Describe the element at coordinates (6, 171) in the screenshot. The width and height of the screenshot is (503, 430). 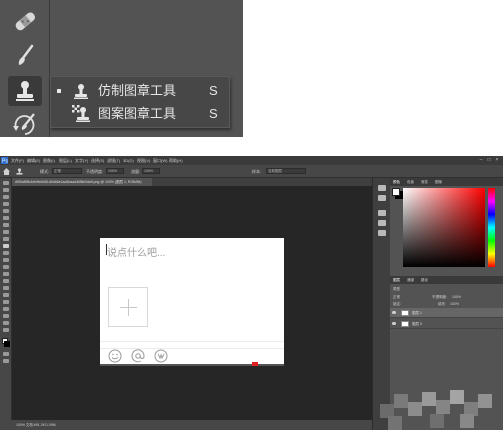
I see `home-icon` at that location.